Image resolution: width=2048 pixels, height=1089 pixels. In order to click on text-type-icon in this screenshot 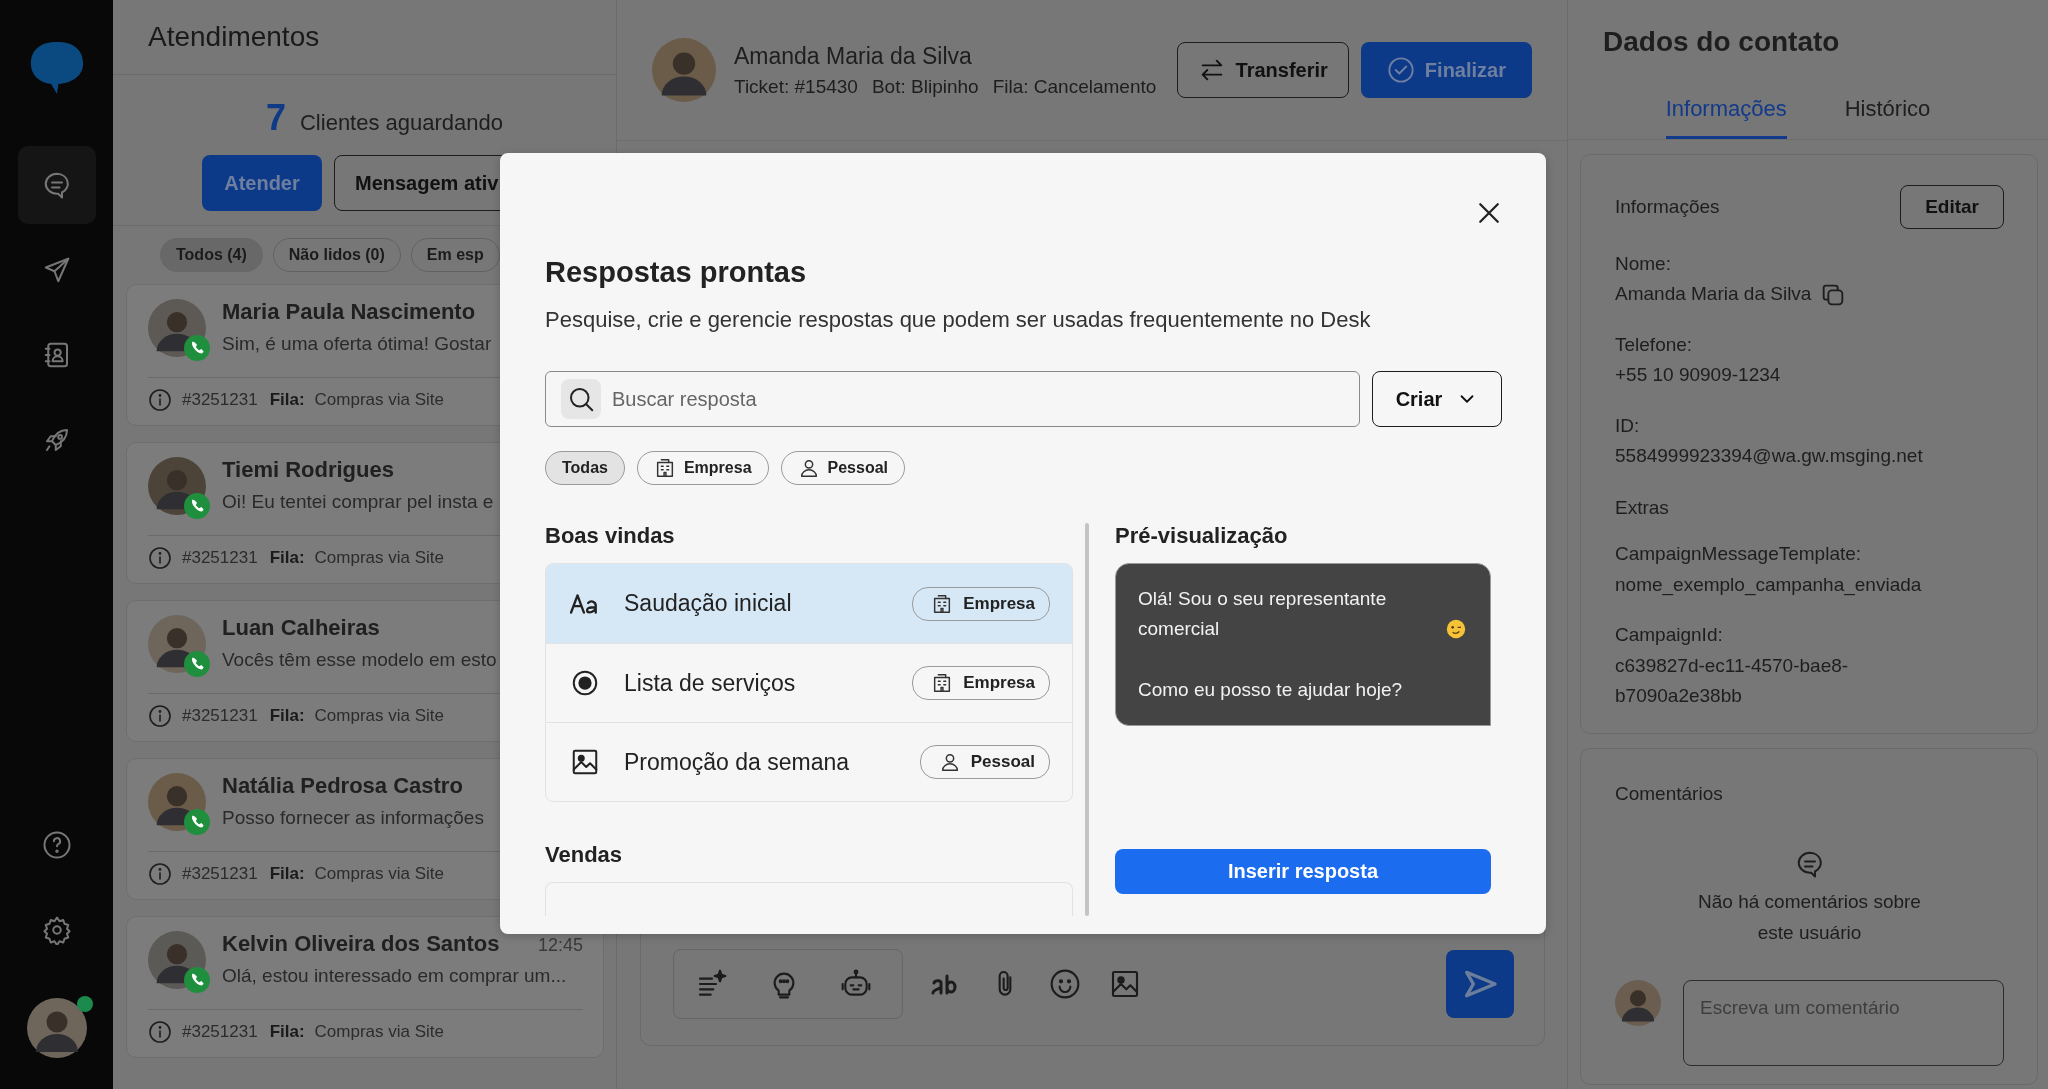, I will do `click(585, 603)`.